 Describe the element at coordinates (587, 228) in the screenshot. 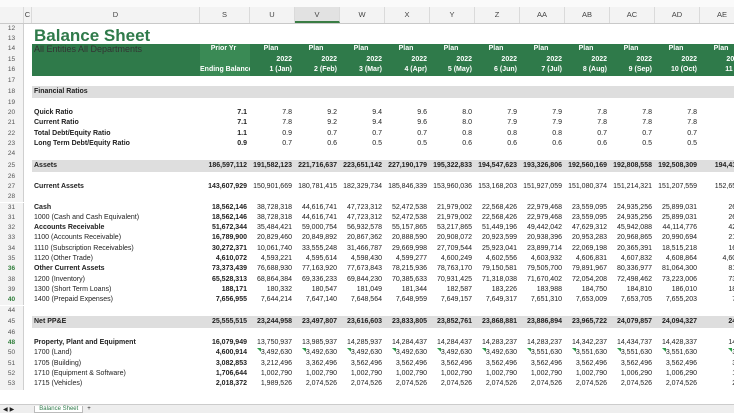

I see `value-cell: 47,629,312` at that location.